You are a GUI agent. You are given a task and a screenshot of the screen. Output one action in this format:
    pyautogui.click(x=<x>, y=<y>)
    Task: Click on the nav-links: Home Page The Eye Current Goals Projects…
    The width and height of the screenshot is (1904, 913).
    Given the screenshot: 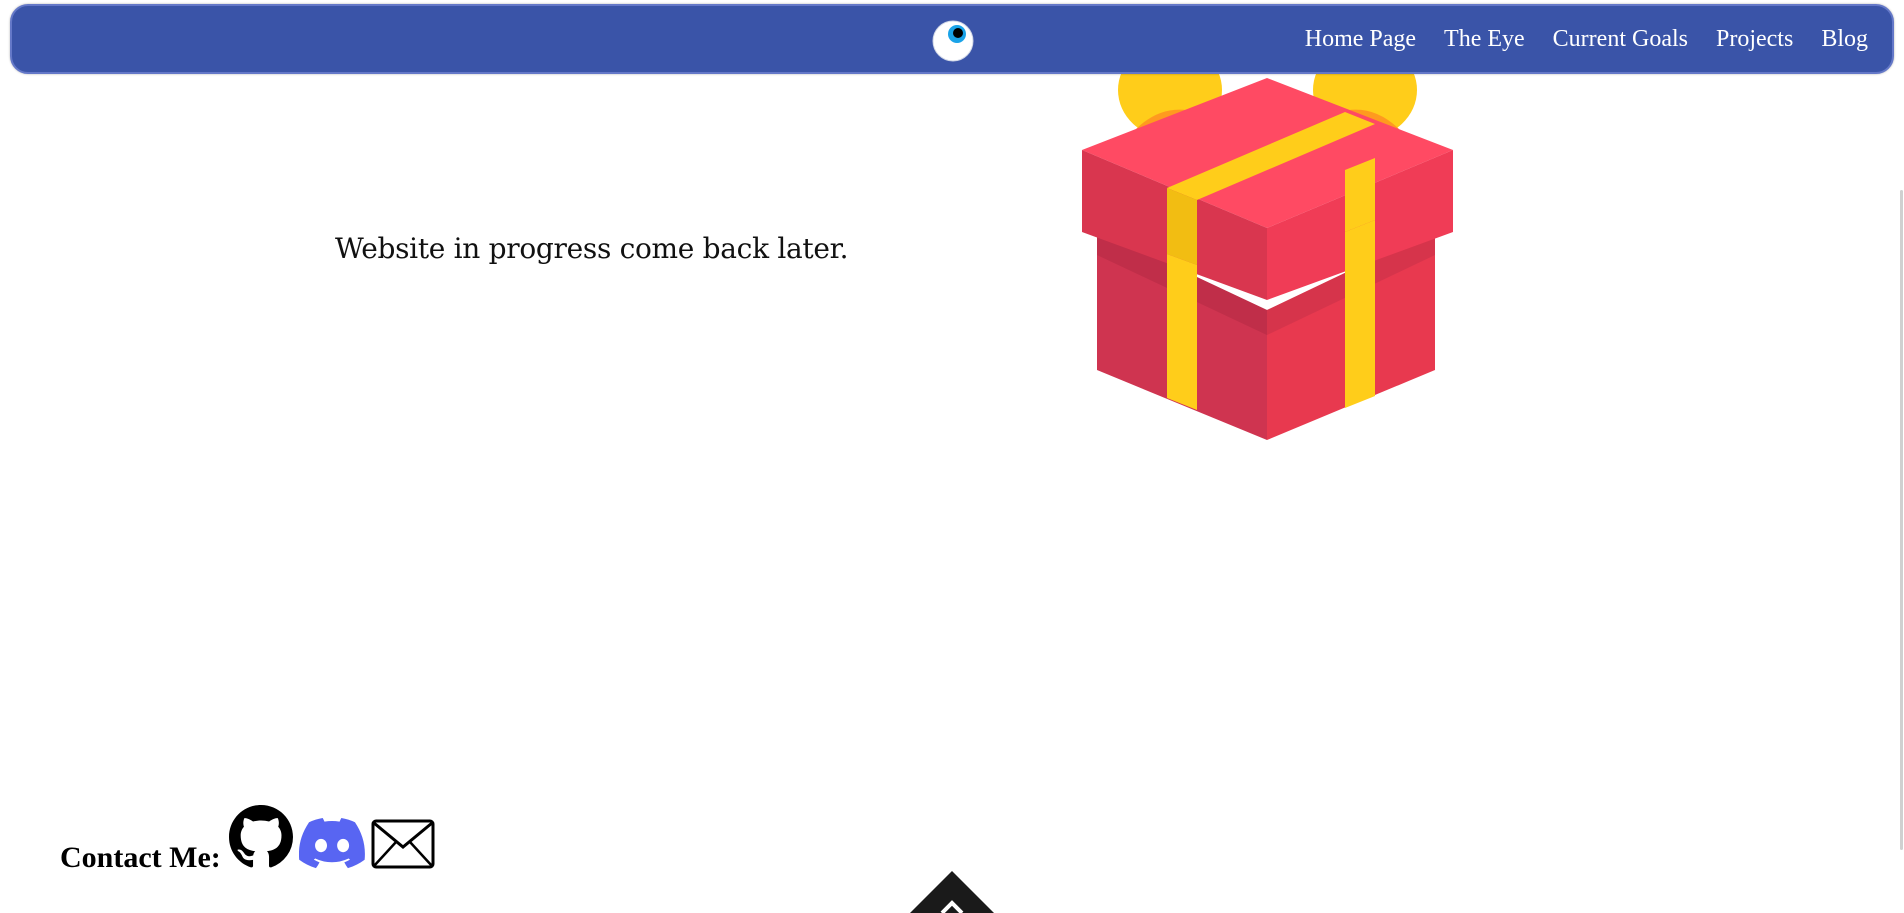 What is the action you would take?
    pyautogui.click(x=1586, y=39)
    